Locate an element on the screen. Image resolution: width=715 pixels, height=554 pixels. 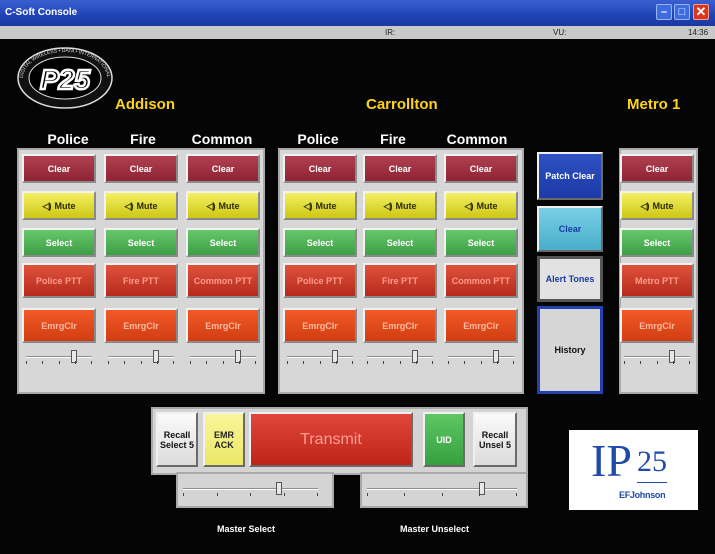
status-bar: IR: VU: 14:36 is located at coordinates (357, 32).